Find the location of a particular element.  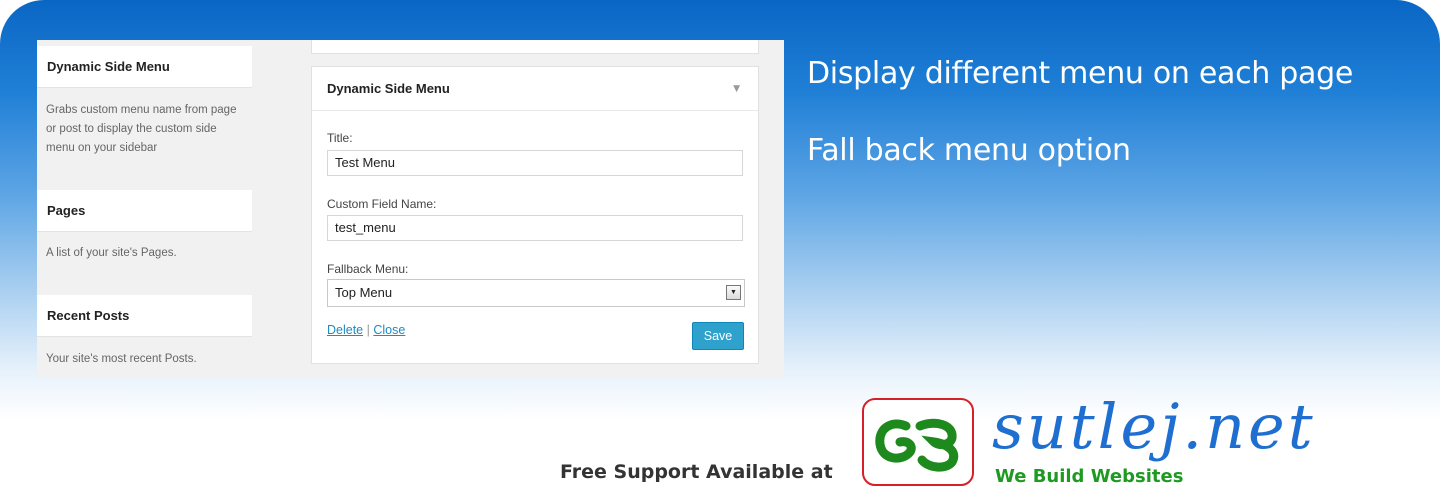

widget-pages: Pages is located at coordinates (144, 211).